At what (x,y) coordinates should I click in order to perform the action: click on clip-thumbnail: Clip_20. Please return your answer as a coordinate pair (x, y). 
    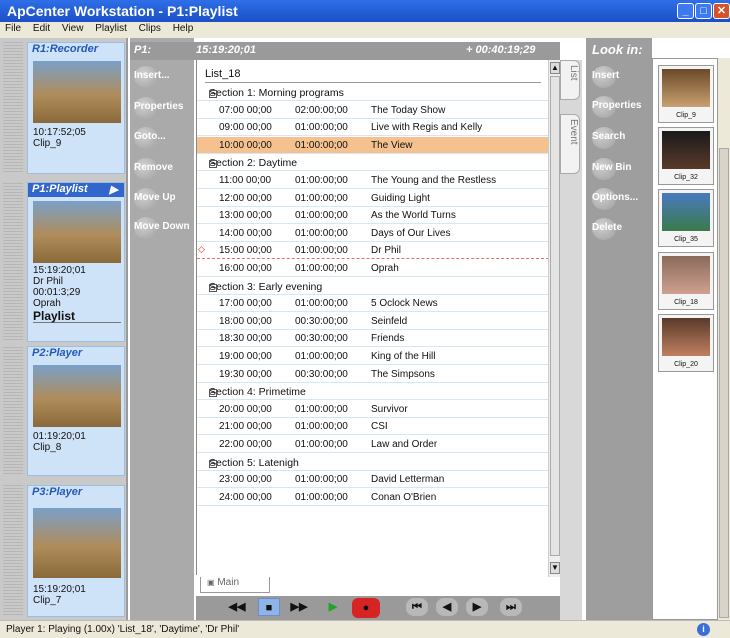
    Looking at the image, I should click on (686, 343).